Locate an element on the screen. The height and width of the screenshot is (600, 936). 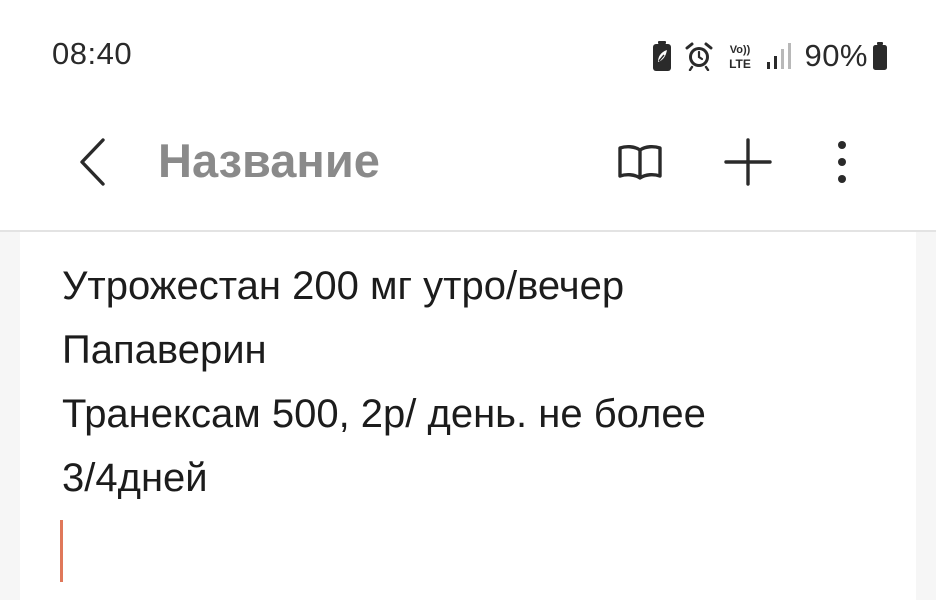
note-line: Папаверин is located at coordinates (164, 350).